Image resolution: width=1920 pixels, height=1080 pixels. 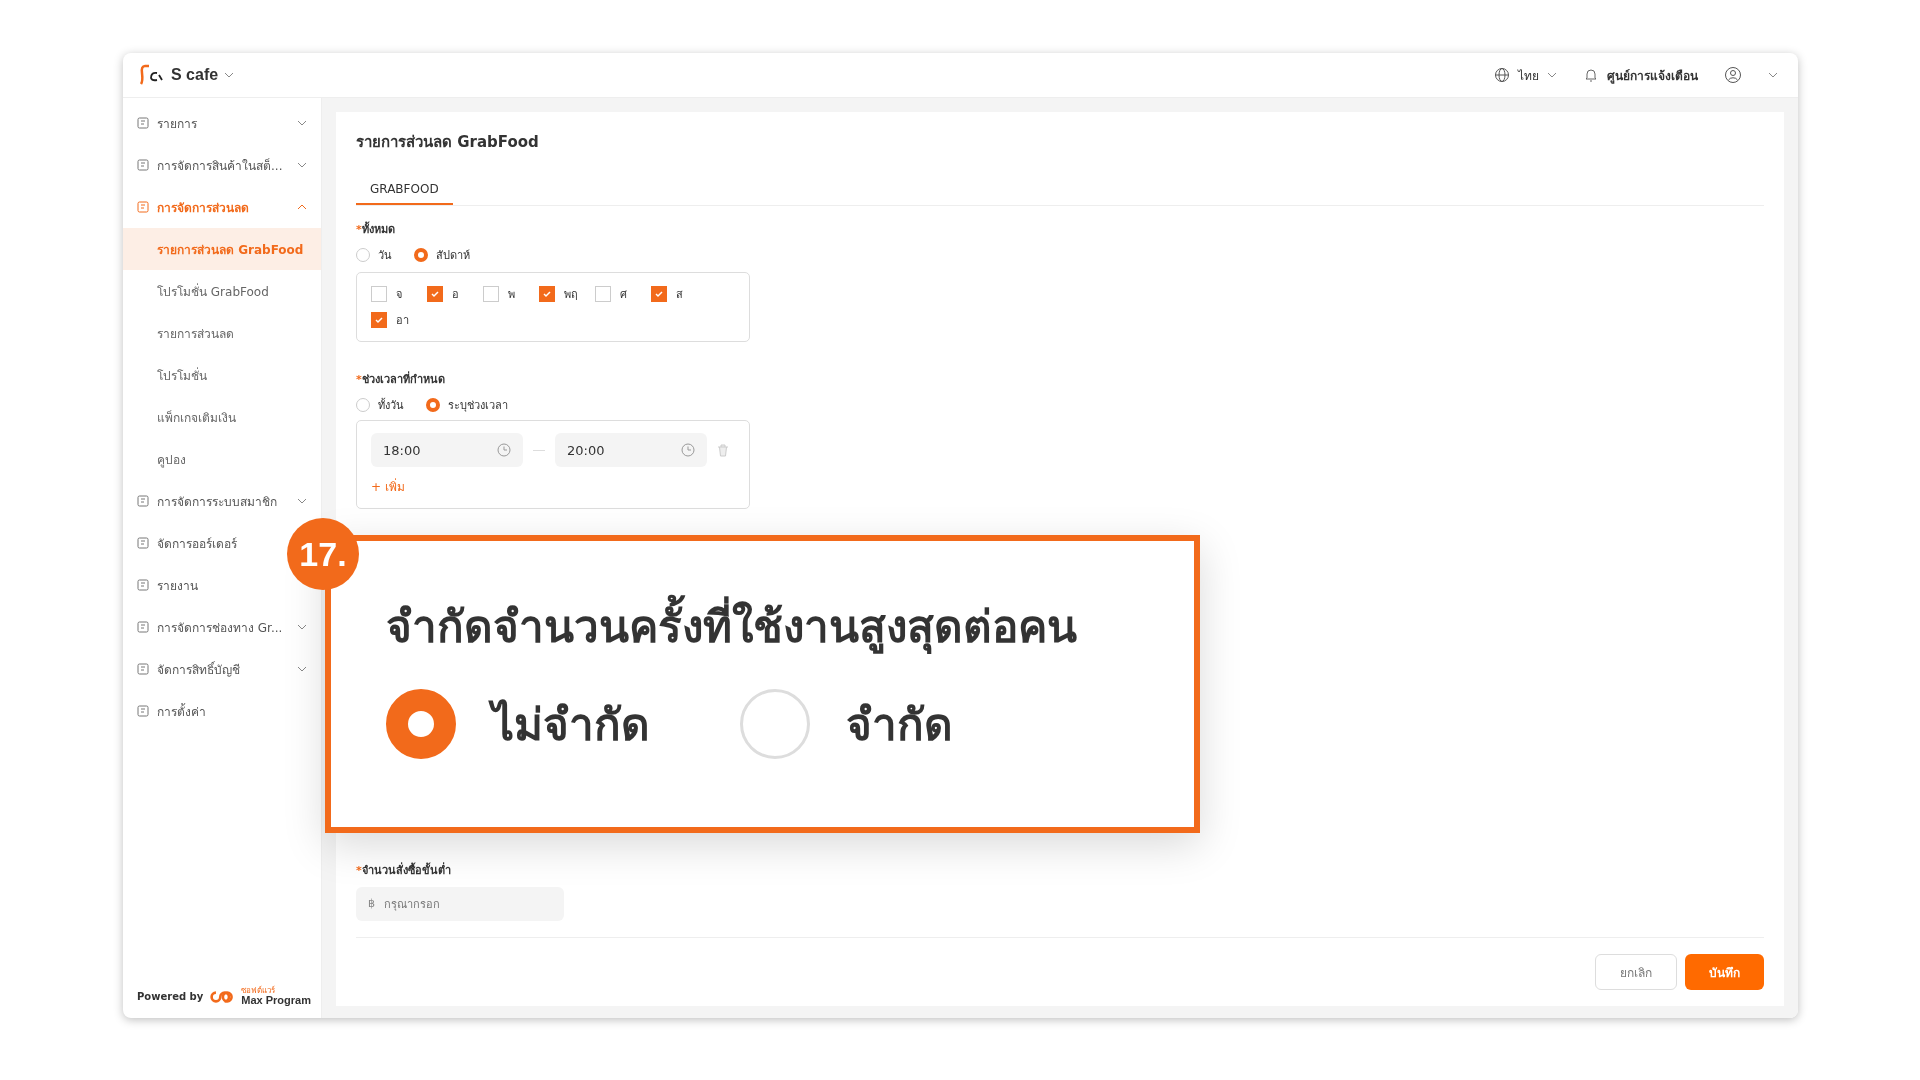 What do you see at coordinates (1733, 75) in the screenshot?
I see `user-avatar-icon` at bounding box center [1733, 75].